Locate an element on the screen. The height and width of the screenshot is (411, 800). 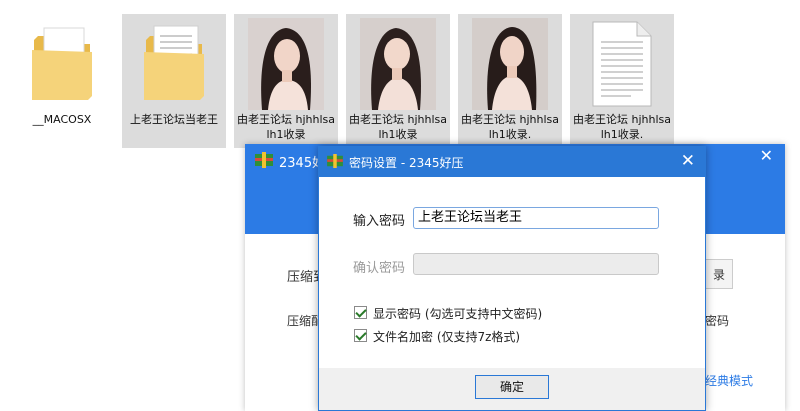
file-item-macosx: __MACOSX is located at coordinates (62, 81).